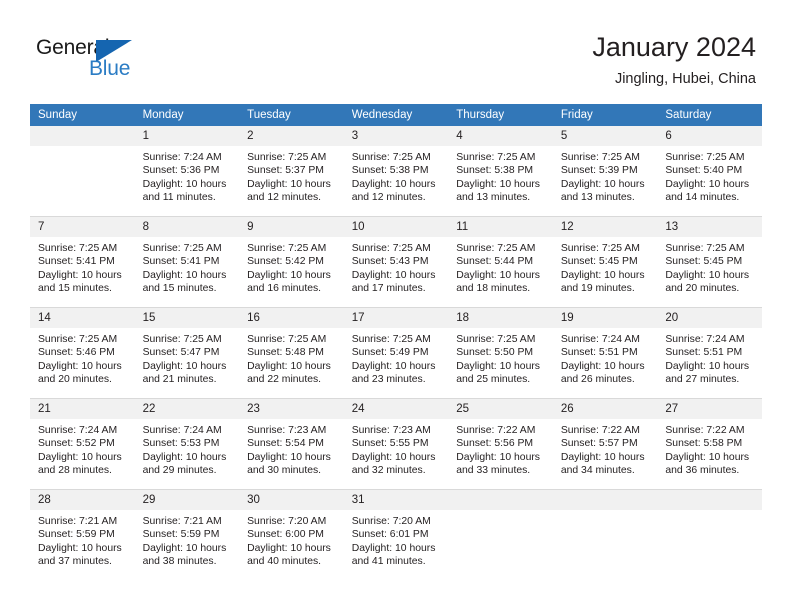 The image size is (792, 612). I want to click on sunset-text: Sunset: 5:54 PM, so click(285, 444).